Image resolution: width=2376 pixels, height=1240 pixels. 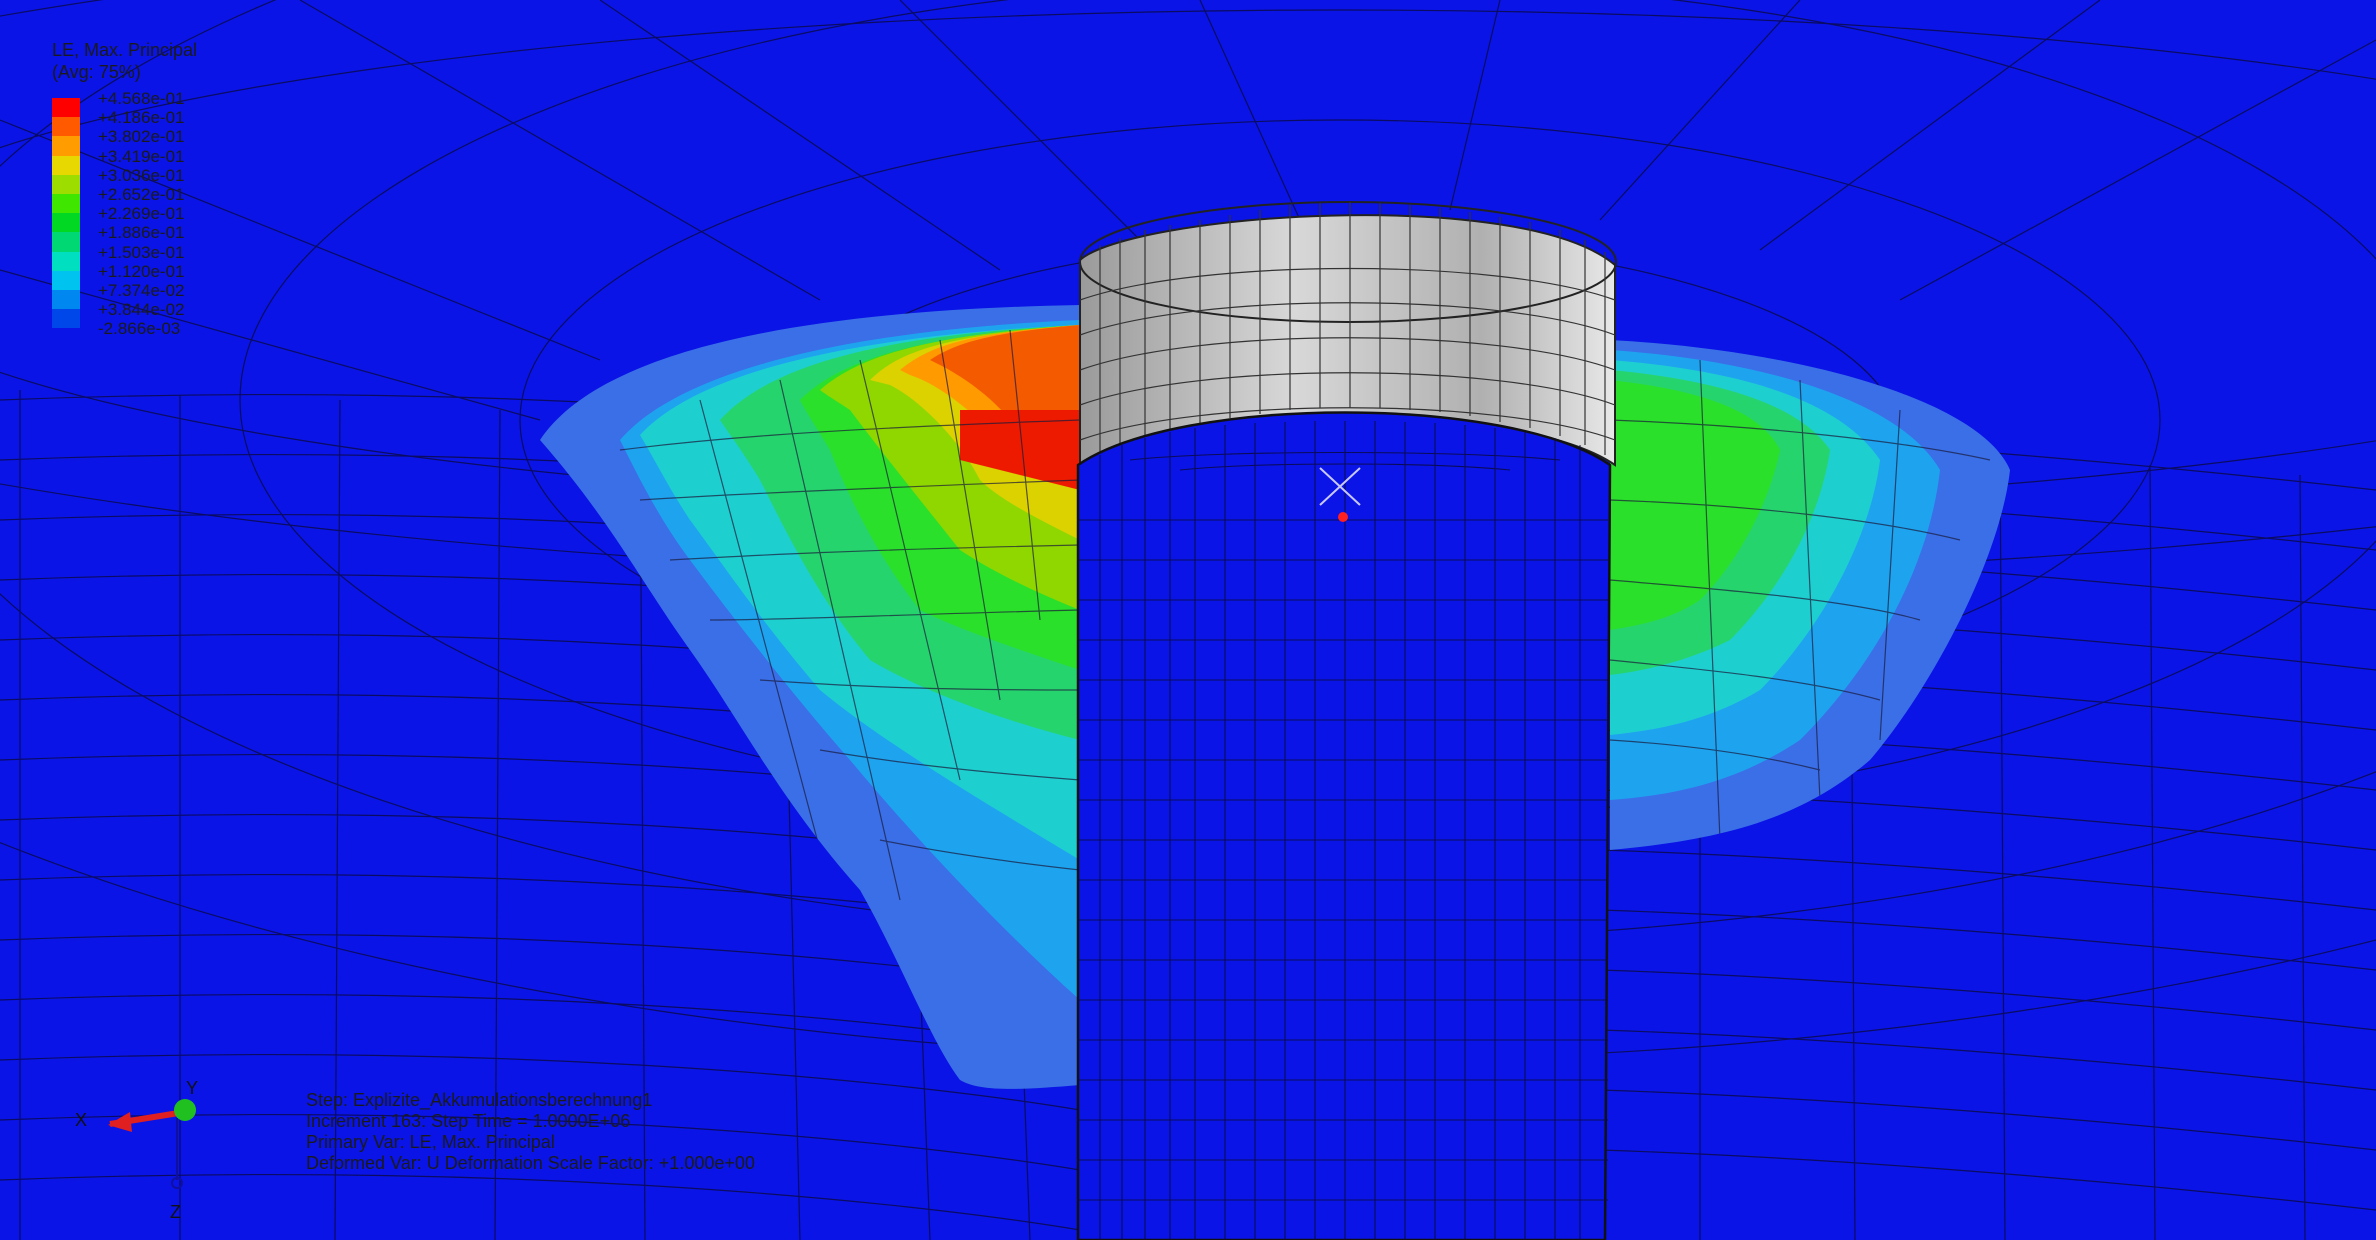 I want to click on legend-value: +4.186e-01, so click(x=141, y=118).